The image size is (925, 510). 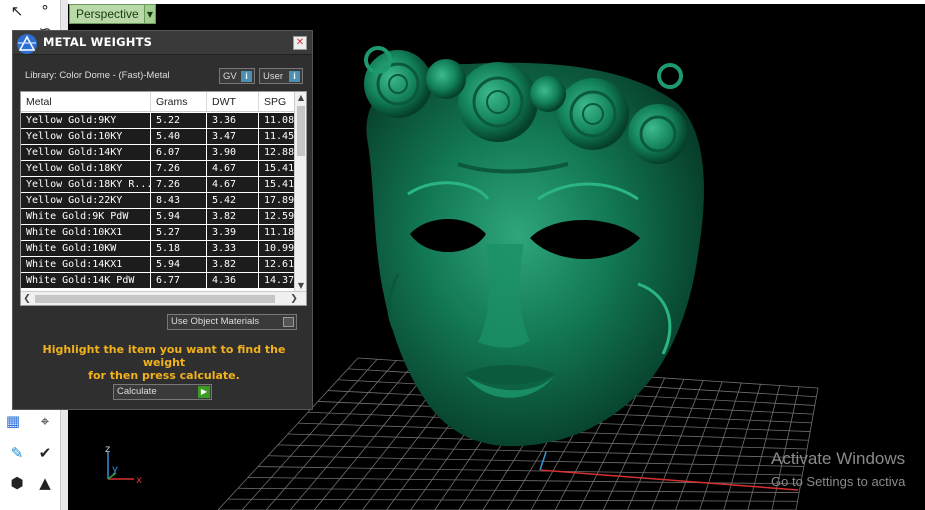 What do you see at coordinates (233, 101) in the screenshot?
I see `column-header-dwt: DWT` at bounding box center [233, 101].